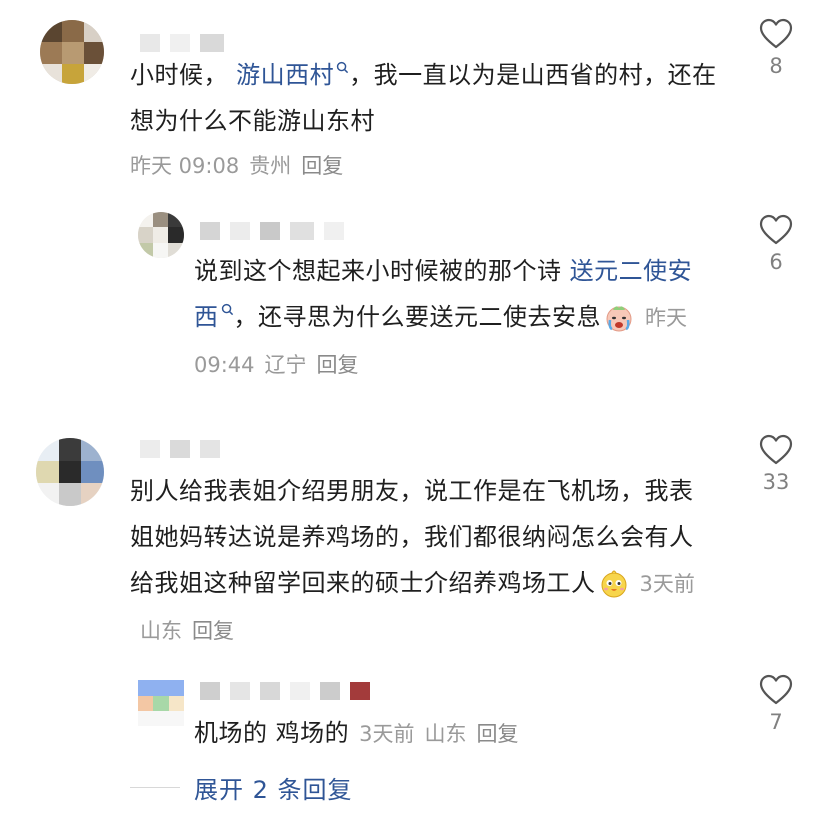 The width and height of the screenshot is (828, 827). I want to click on comment-text: 小时候， 游山西村 ，我一直以为是山西省的村，还在想为什么不能游山东村, so click(425, 98).